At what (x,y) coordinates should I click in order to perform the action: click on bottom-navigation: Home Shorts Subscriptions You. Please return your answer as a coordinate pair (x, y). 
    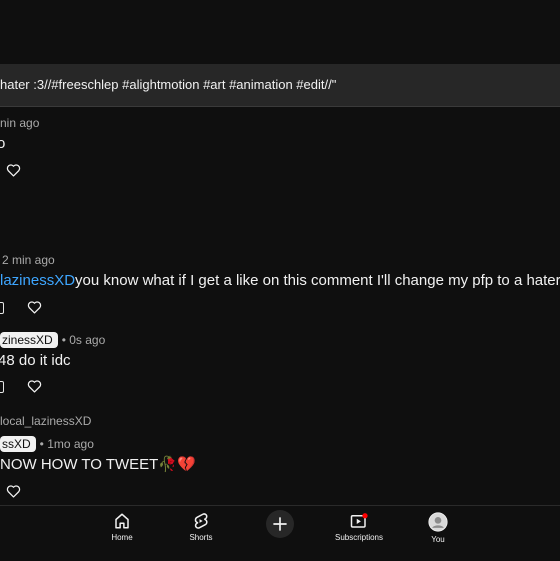
    Looking at the image, I should click on (280, 533).